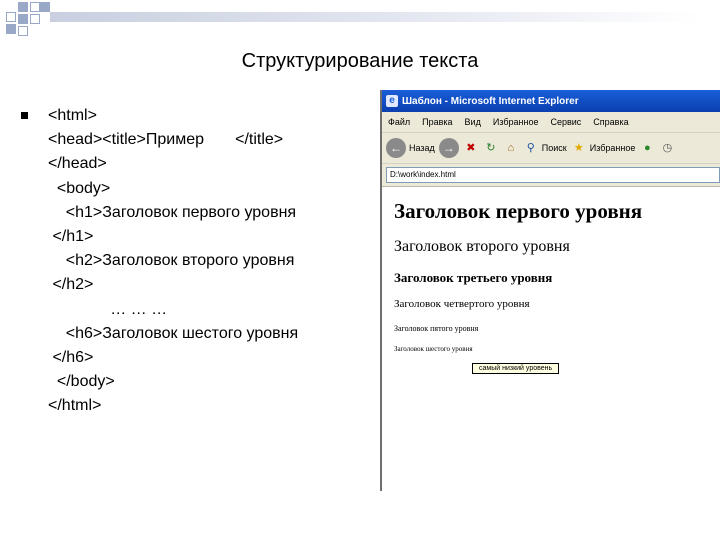  I want to click on heading-level-2: Заголовок второго уровня, so click(482, 246).